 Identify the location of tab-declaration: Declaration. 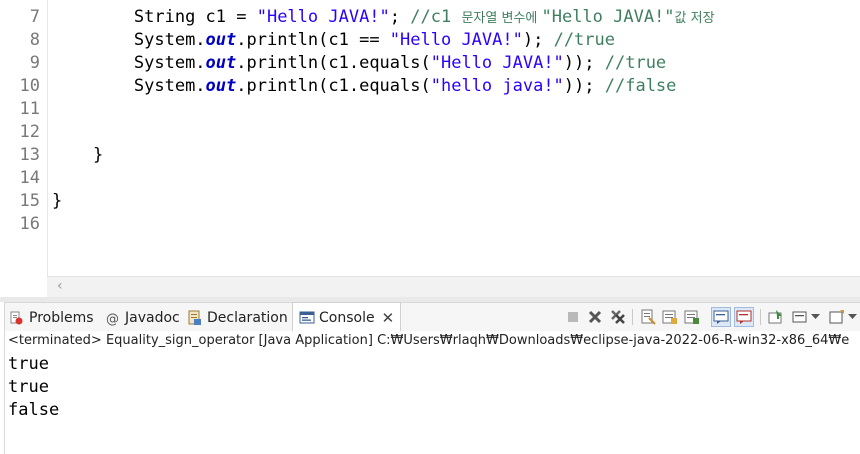
(237, 317).